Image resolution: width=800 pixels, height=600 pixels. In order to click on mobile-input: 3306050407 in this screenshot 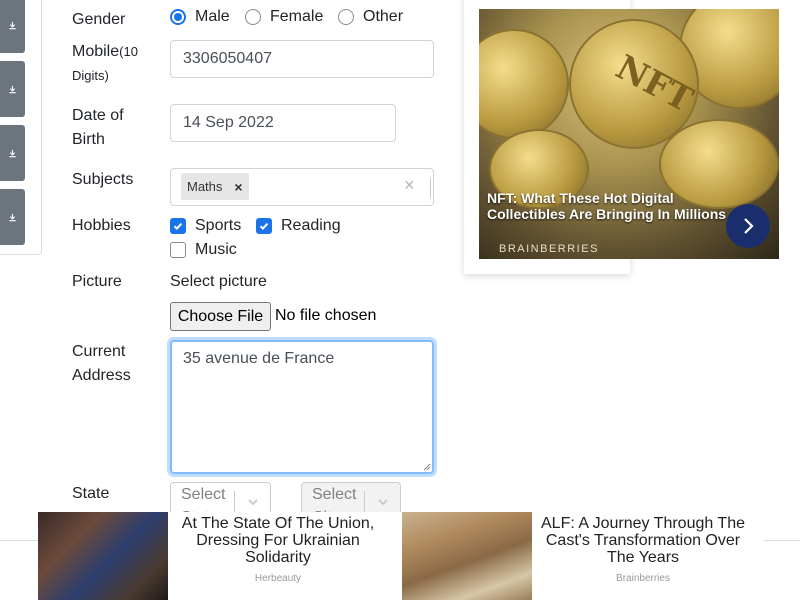, I will do `click(302, 59)`.